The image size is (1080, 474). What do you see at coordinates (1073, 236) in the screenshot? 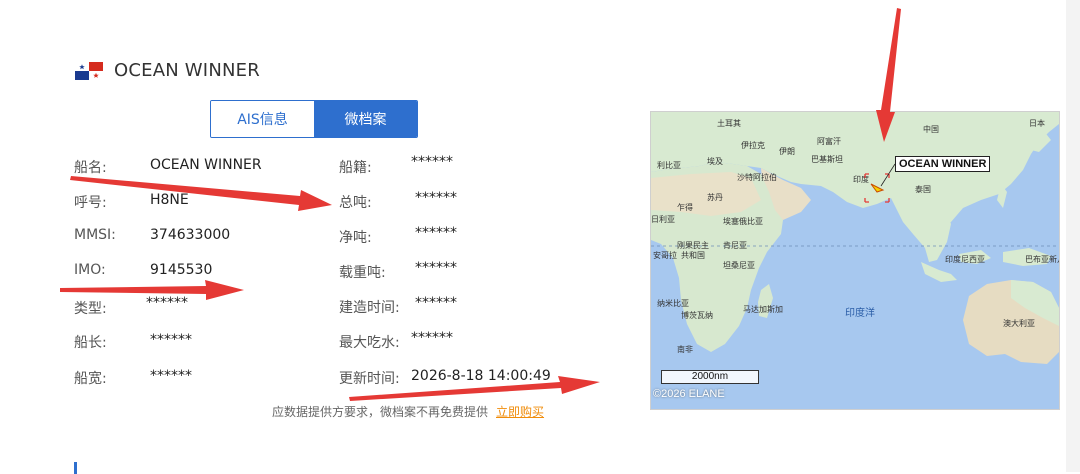
I see `page-side-strip` at bounding box center [1073, 236].